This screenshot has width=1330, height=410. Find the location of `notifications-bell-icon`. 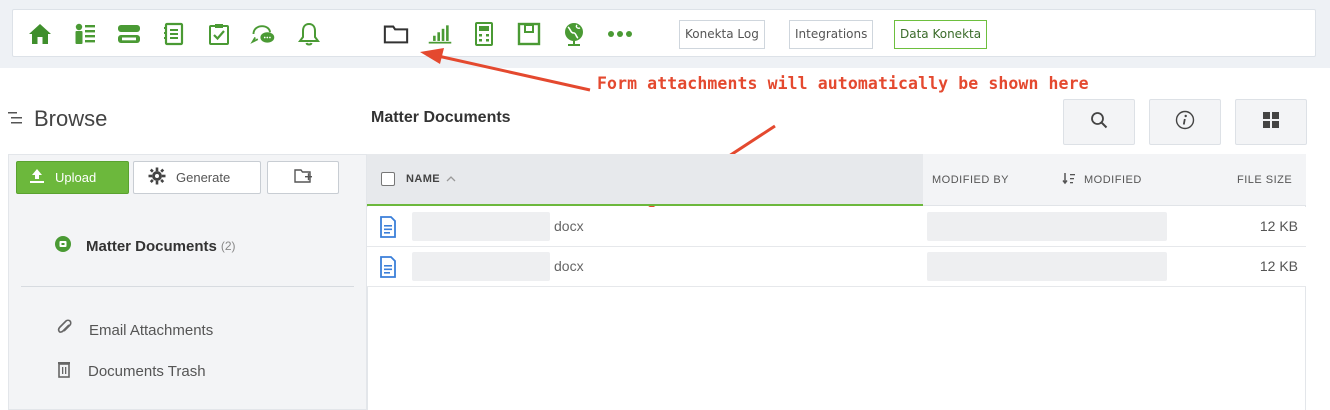

notifications-bell-icon is located at coordinates (309, 34).